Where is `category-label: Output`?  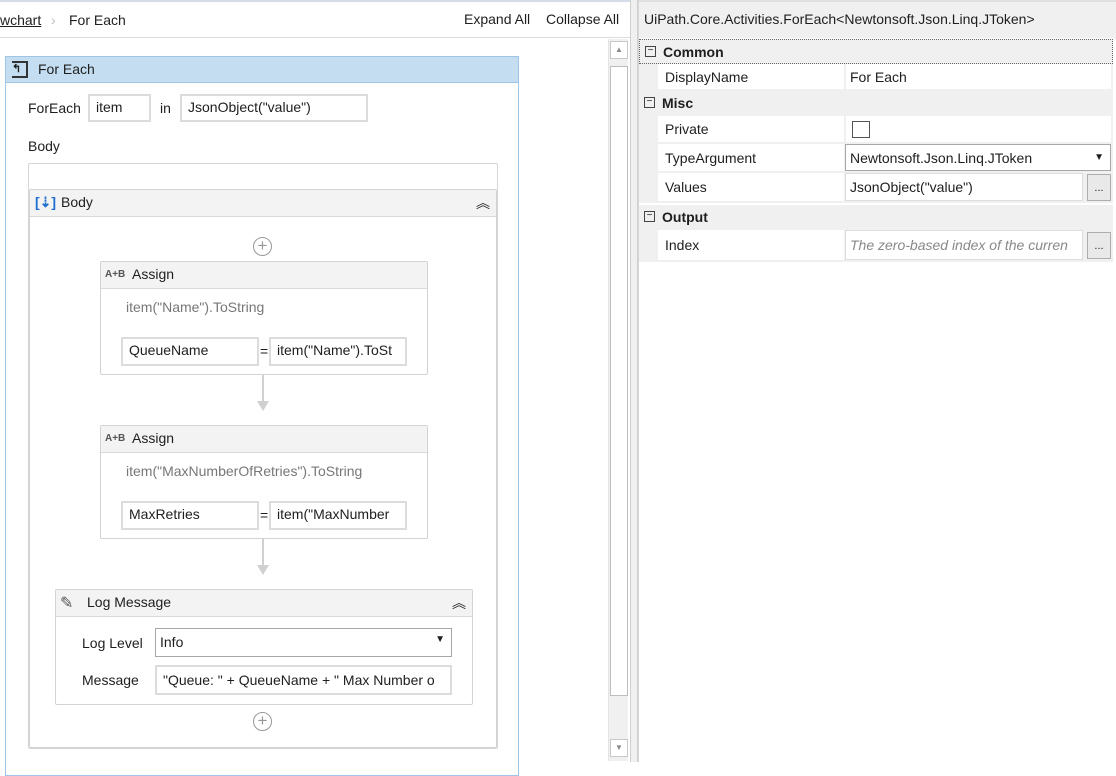 category-label: Output is located at coordinates (685, 217).